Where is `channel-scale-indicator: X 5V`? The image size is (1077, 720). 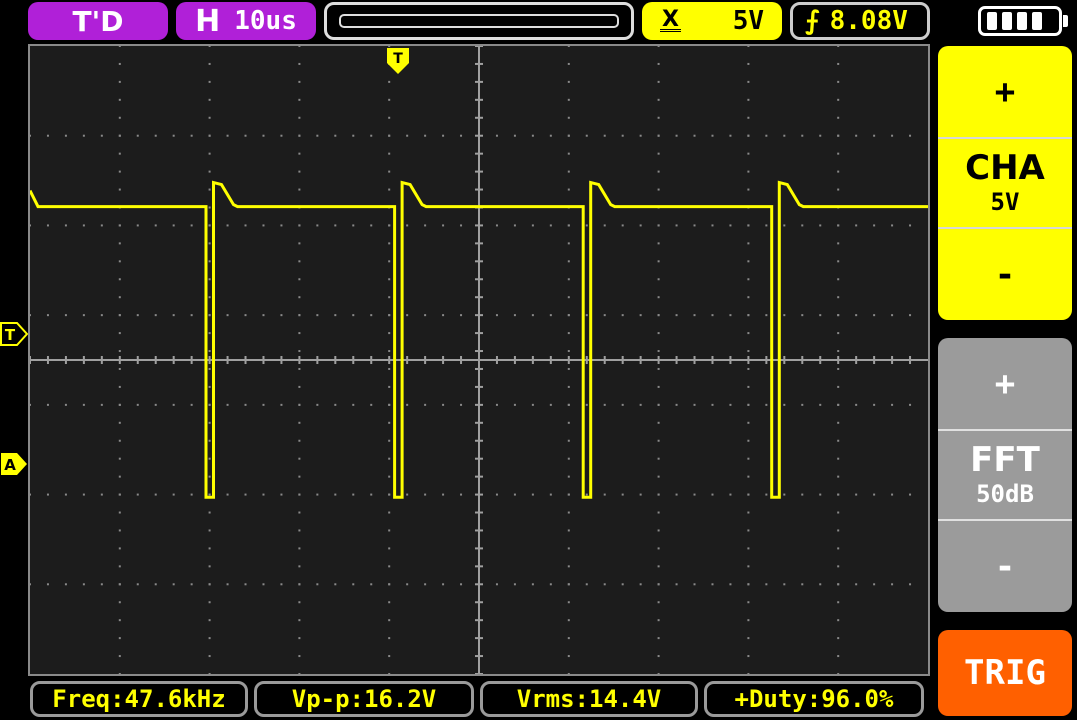 channel-scale-indicator: X 5V is located at coordinates (712, 21).